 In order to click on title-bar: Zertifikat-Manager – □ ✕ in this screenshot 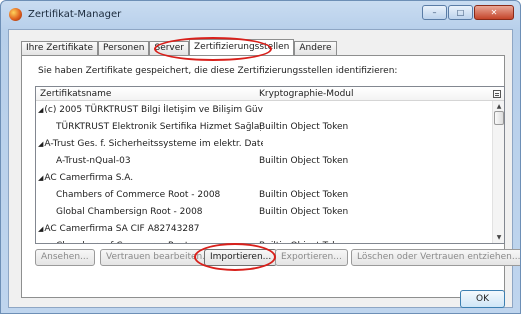, I will do `click(260, 15)`.